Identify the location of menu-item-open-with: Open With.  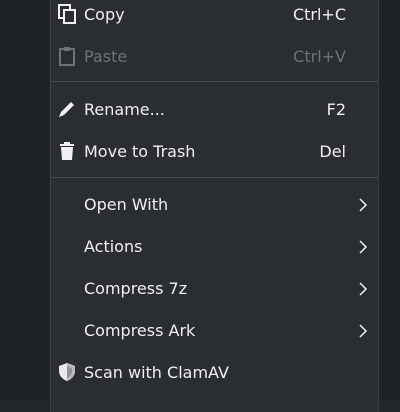
(214, 204).